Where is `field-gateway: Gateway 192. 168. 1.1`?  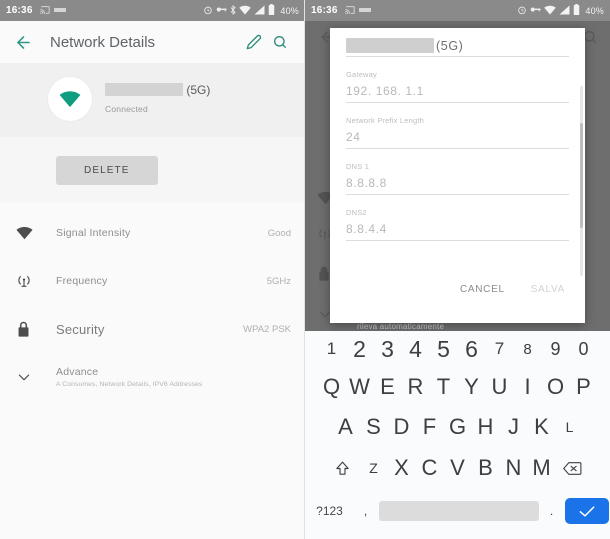 field-gateway: Gateway 192. 168. 1.1 is located at coordinates (457, 86).